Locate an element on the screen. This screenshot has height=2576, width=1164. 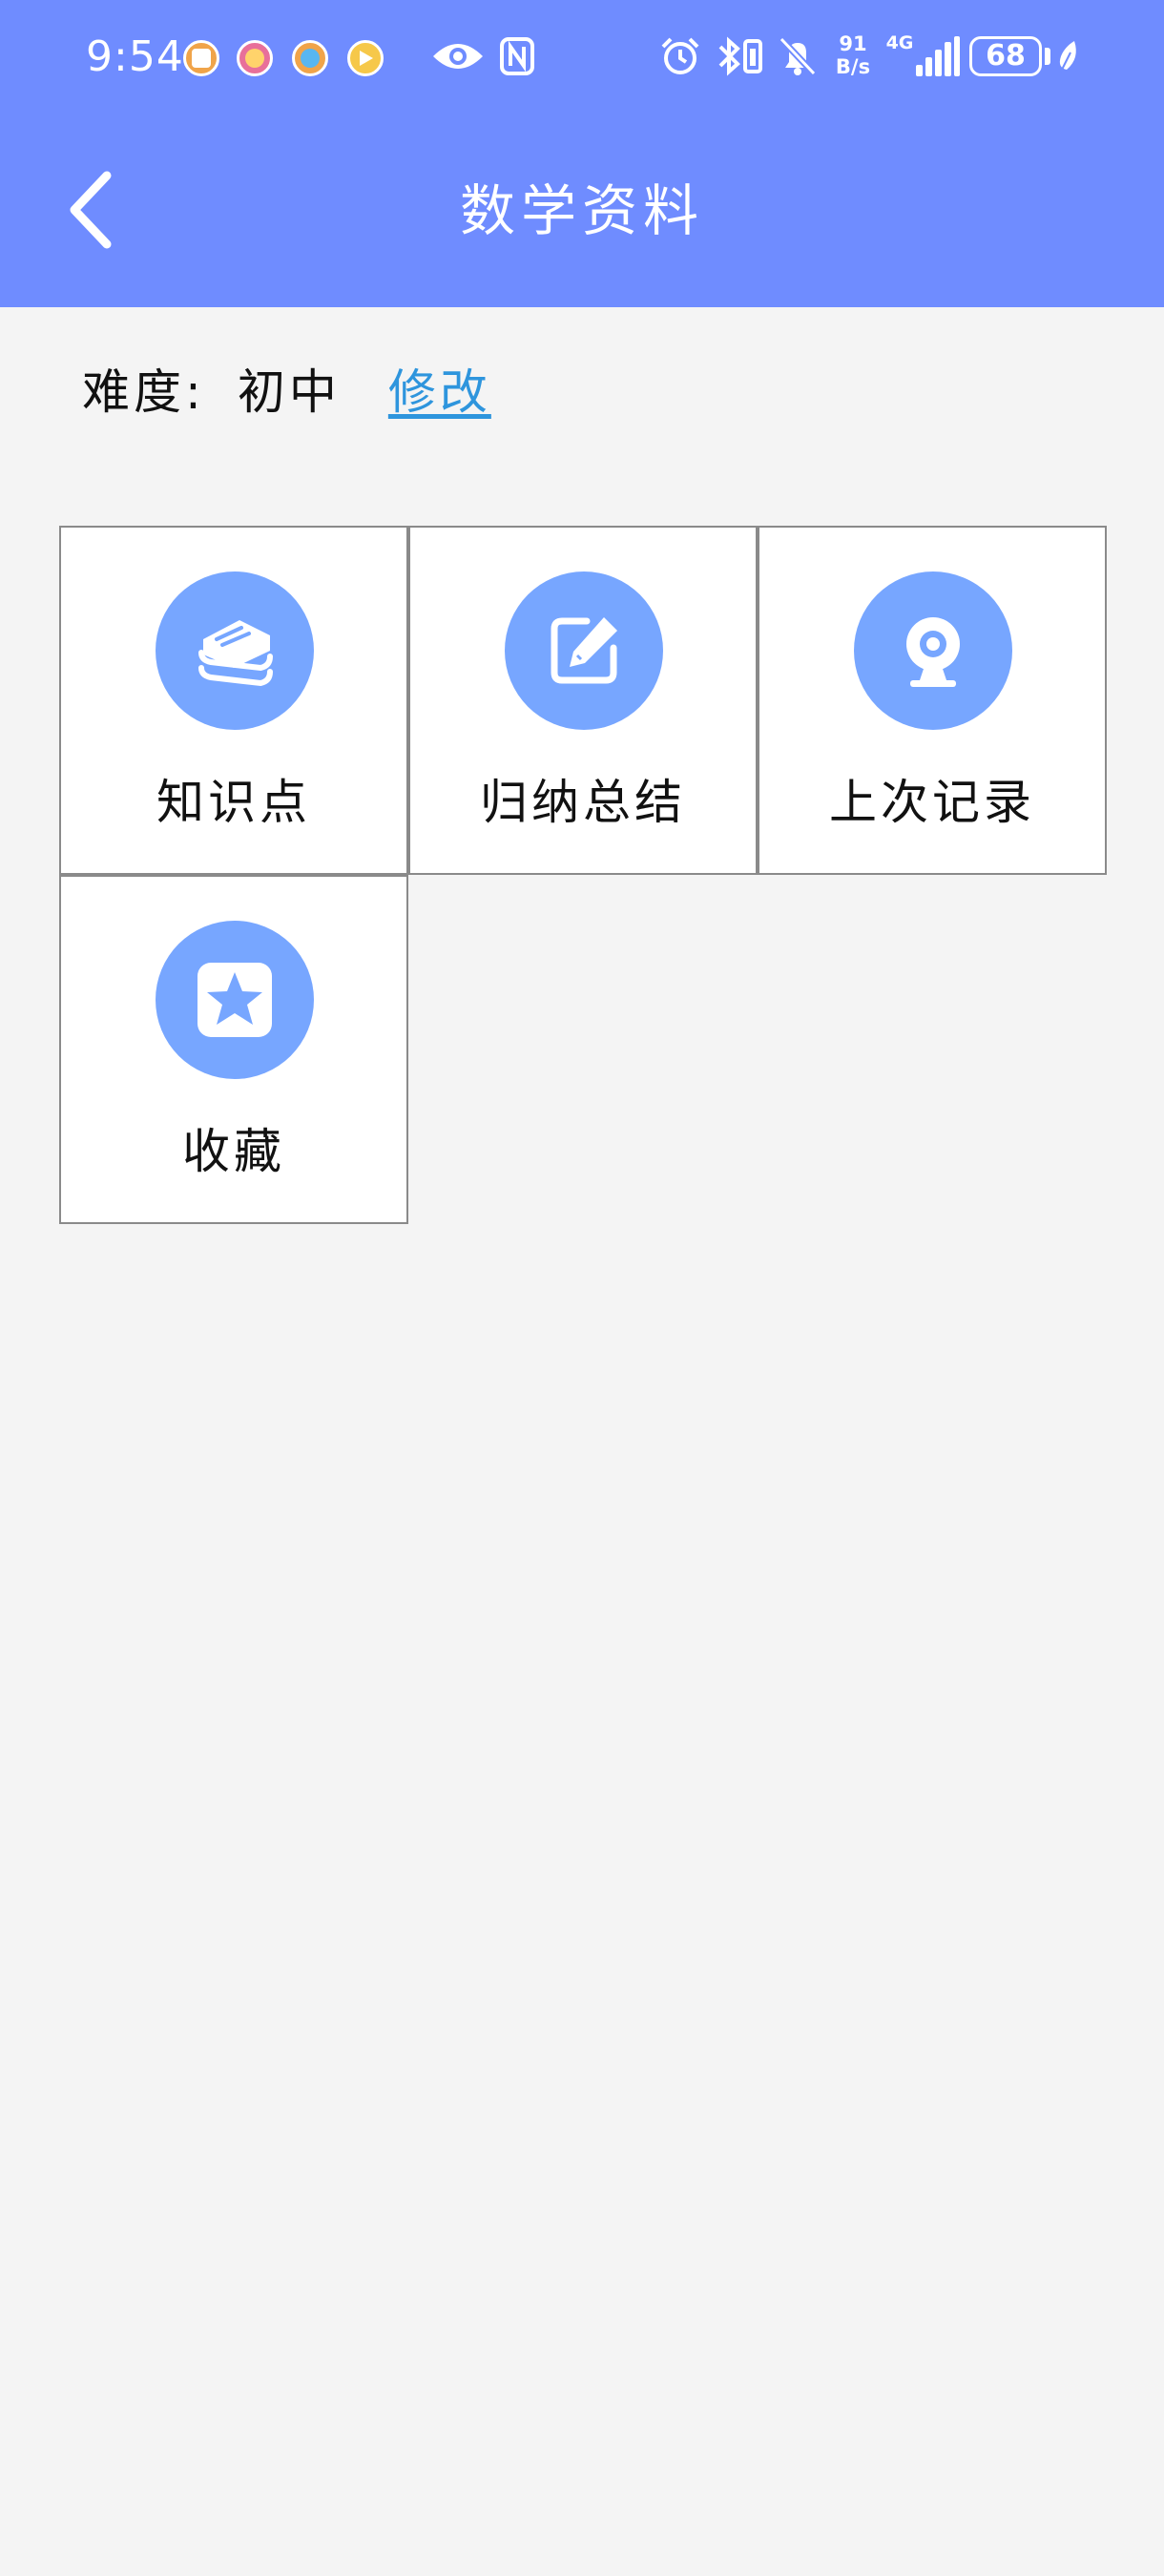
menu-item-last-record: 上次记录 is located at coordinates (932, 700).